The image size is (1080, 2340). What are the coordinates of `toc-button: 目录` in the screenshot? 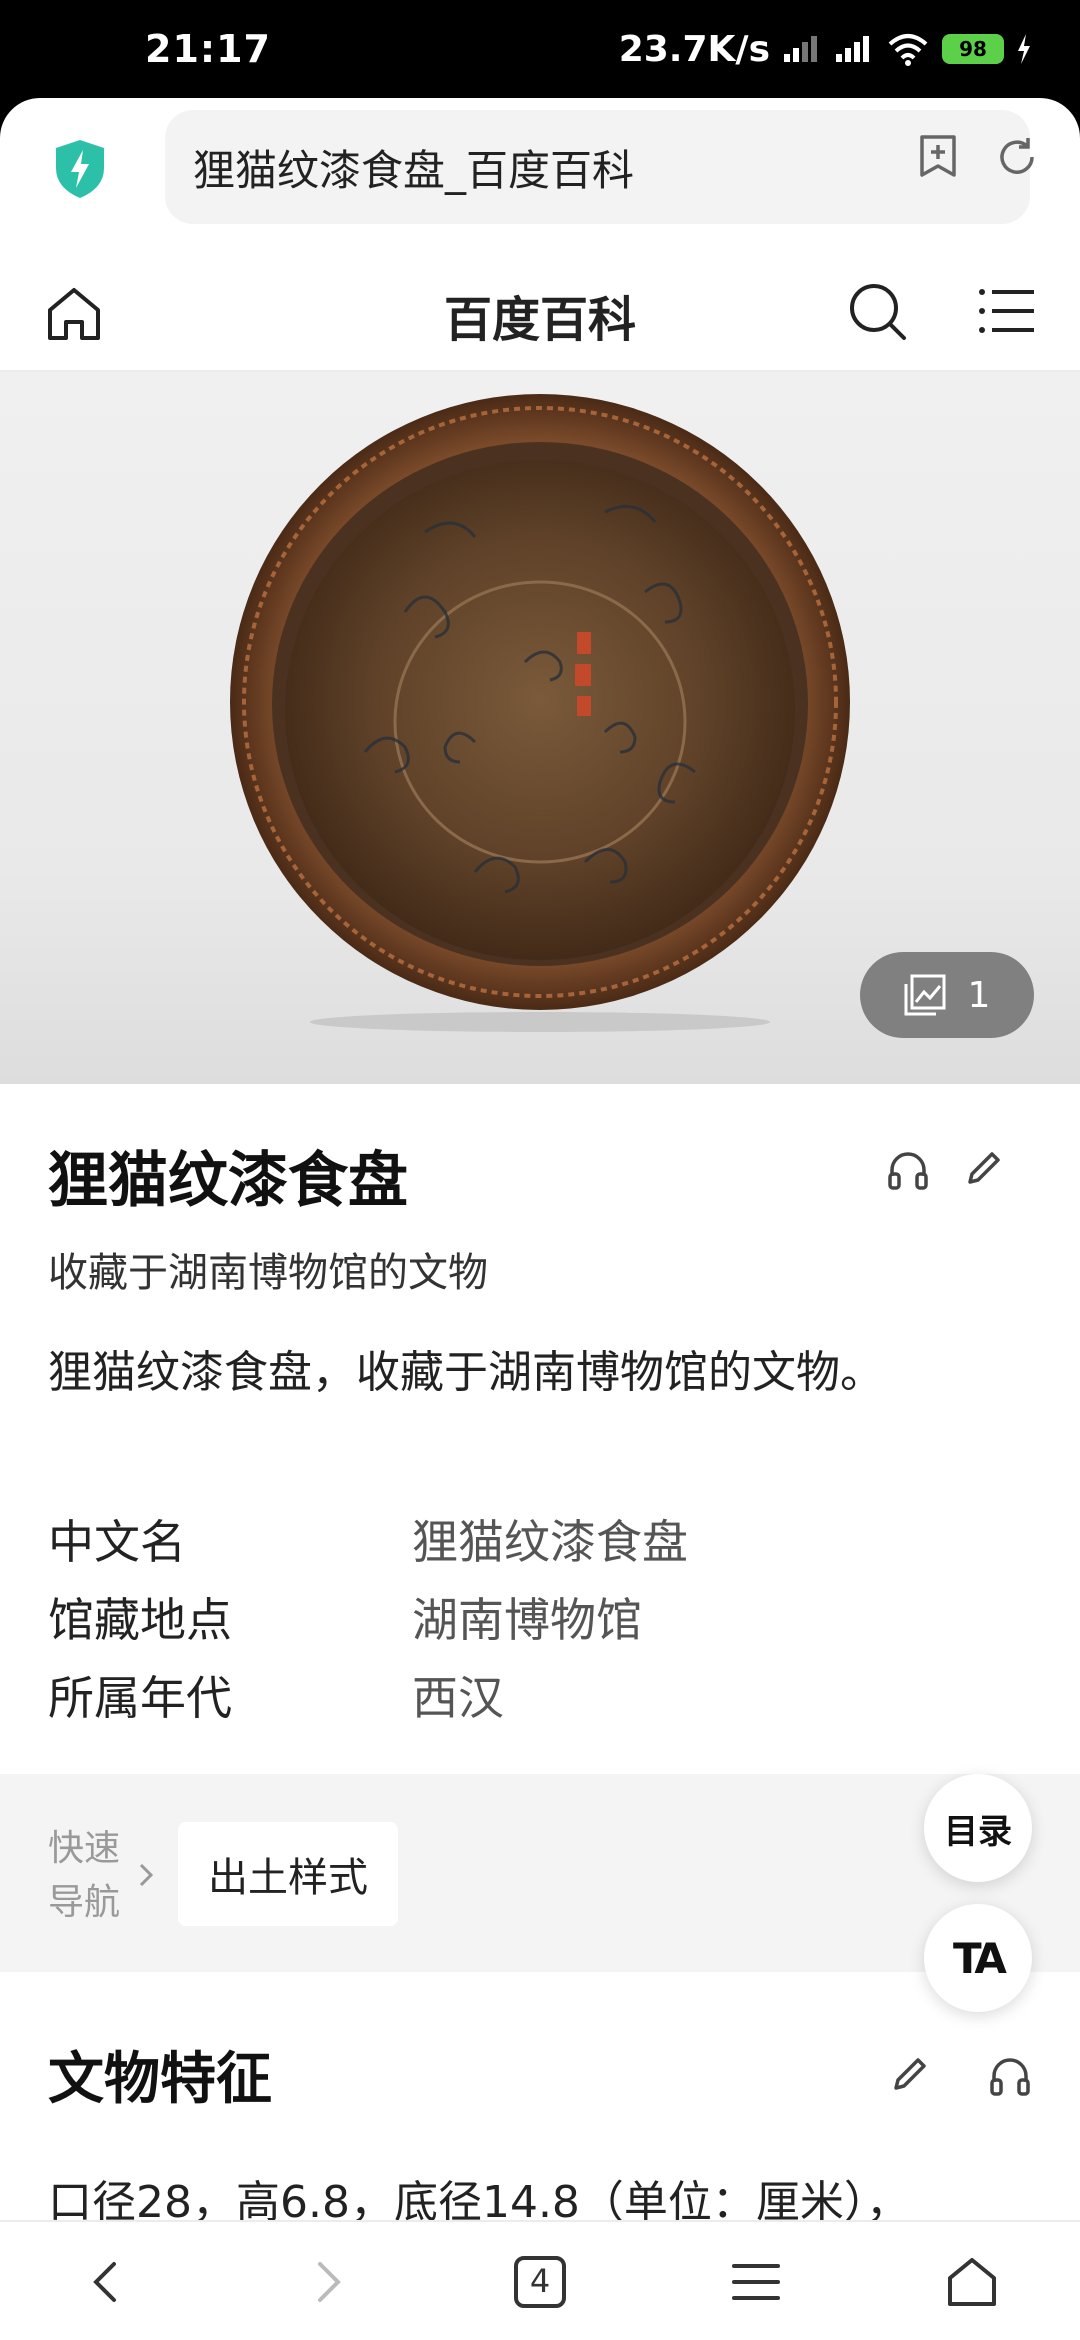 It's located at (978, 1828).